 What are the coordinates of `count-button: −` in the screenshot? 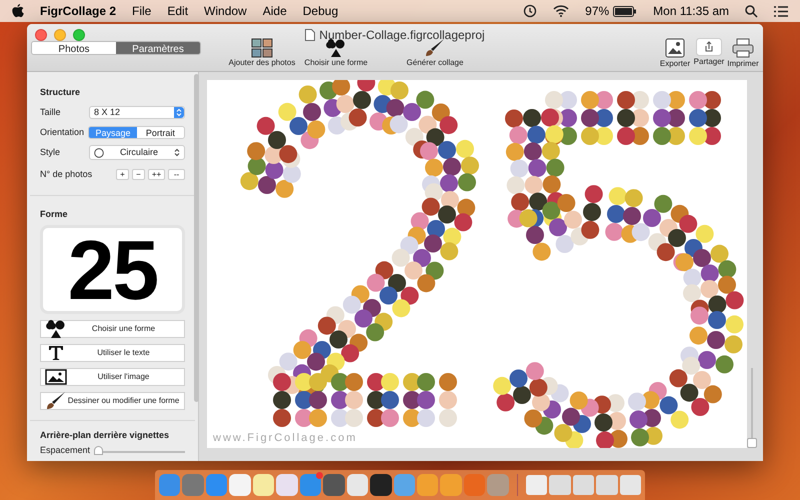 It's located at (138, 174).